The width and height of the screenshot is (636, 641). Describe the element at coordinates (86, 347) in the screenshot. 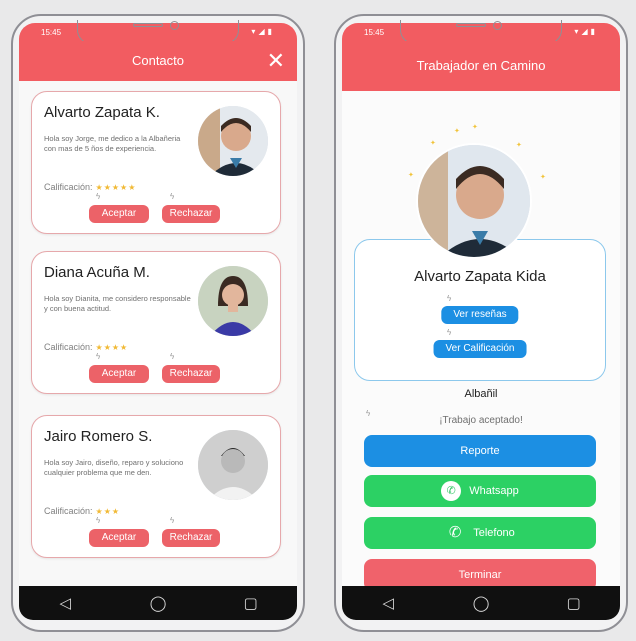

I see `contact-rating: Calificación: ★★★★` at that location.